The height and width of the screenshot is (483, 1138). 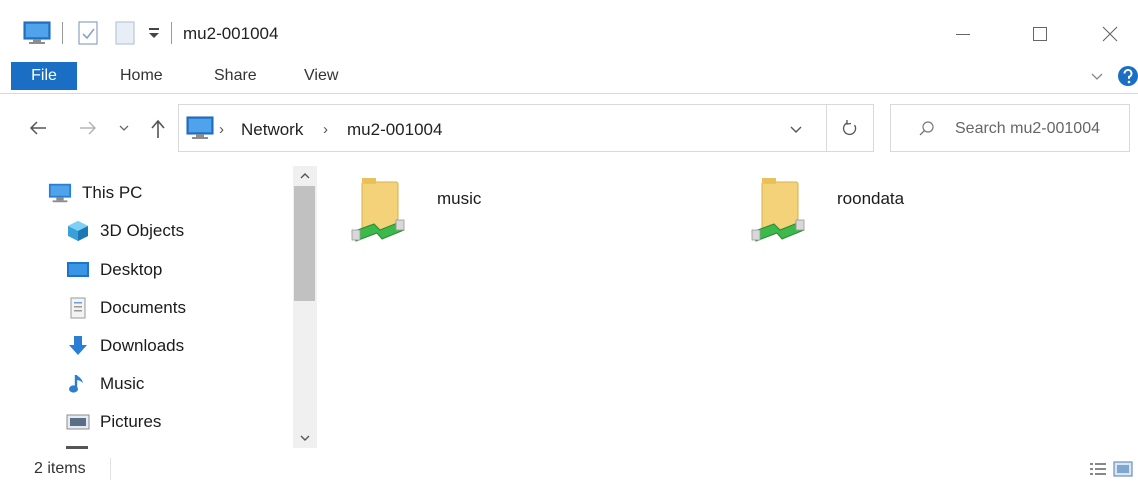 What do you see at coordinates (131, 421) in the screenshot?
I see `sidebar-item-label: Pictures` at bounding box center [131, 421].